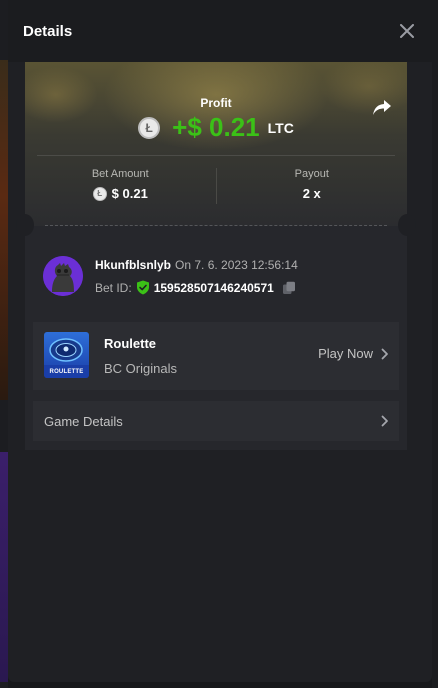  I want to click on bet-id-row: Bet ID: 159528507146240571, so click(195, 287).